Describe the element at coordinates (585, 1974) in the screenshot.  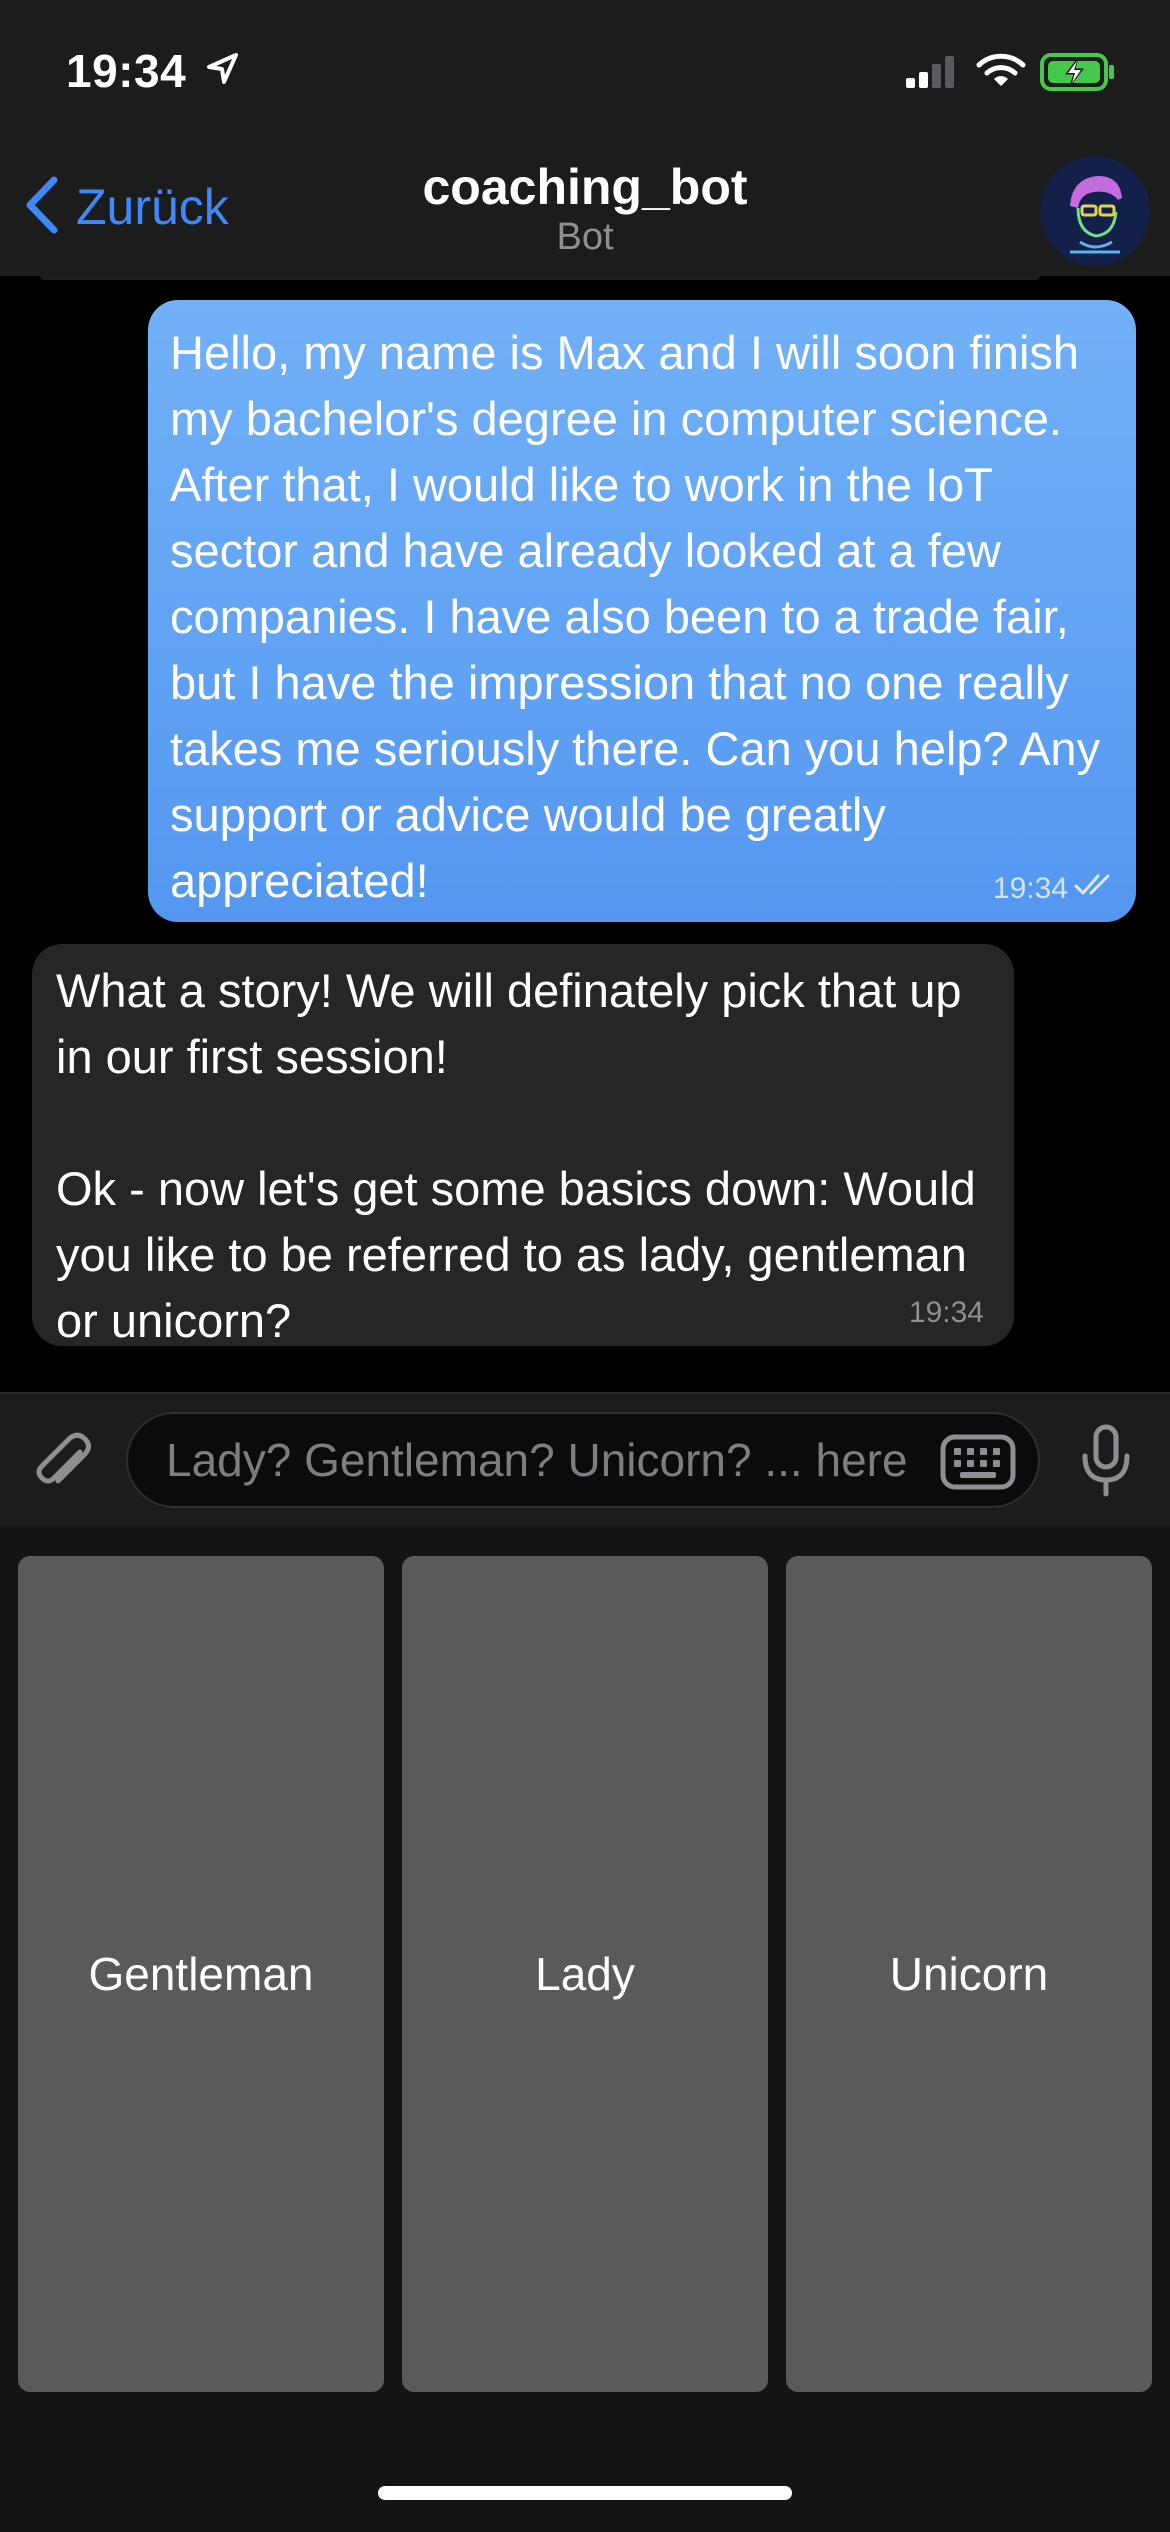
I see `reply-button-lady: Lady` at that location.